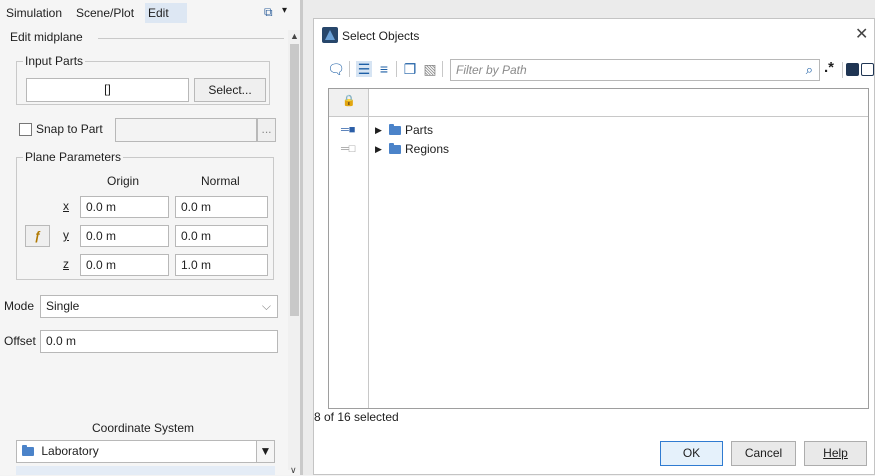 The width and height of the screenshot is (875, 476). Describe the element at coordinates (266, 306) in the screenshot. I see `chevron-down-icon: ⌵` at that location.